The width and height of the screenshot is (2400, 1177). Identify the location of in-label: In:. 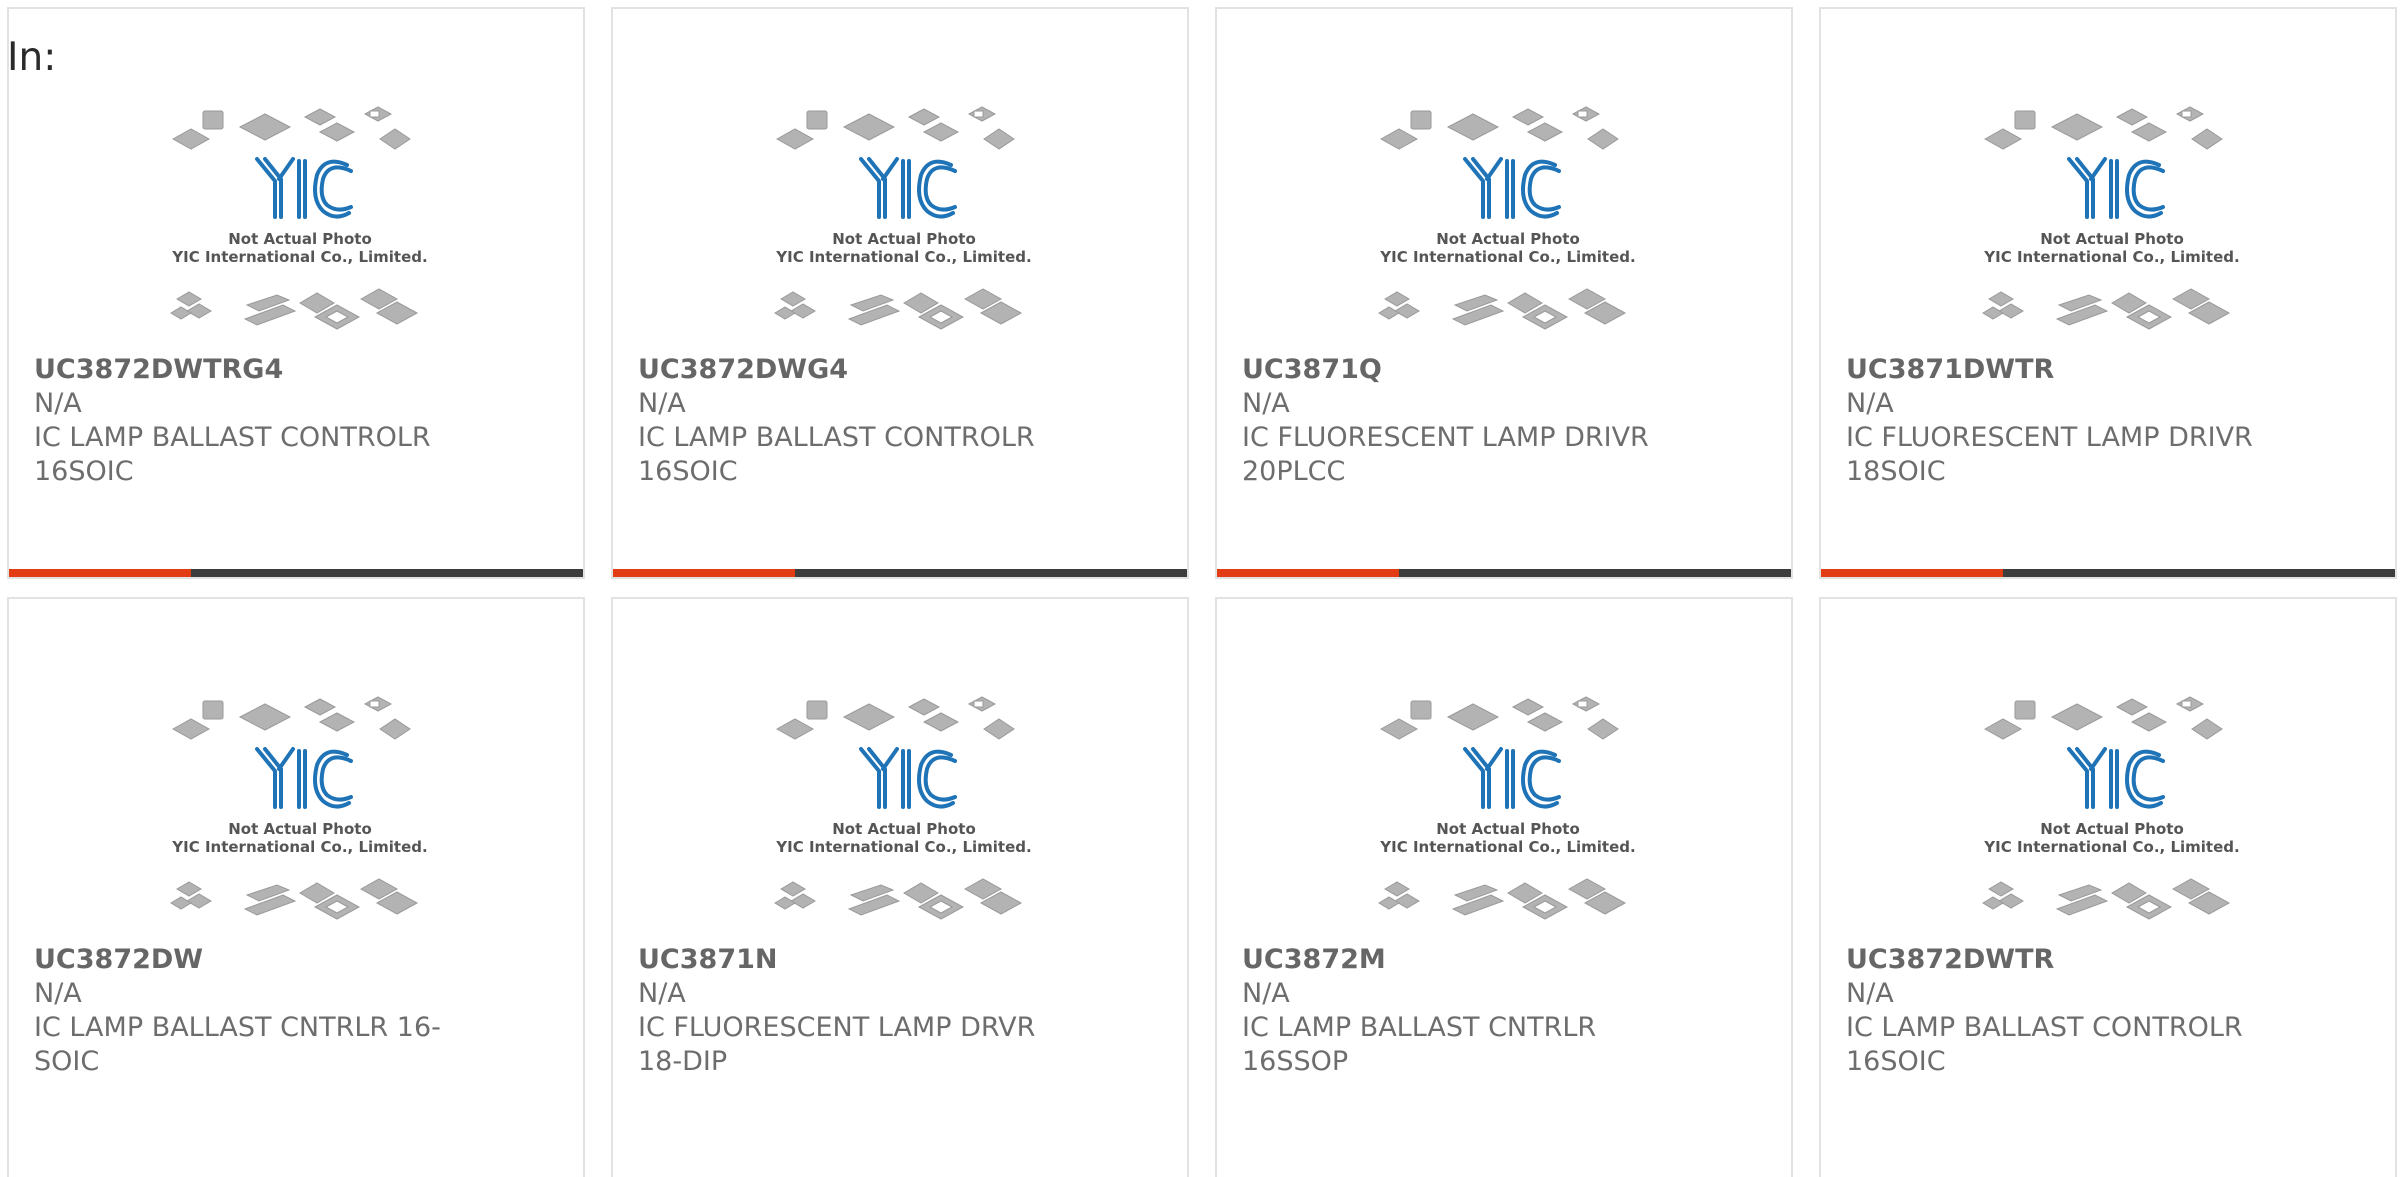
(32, 57).